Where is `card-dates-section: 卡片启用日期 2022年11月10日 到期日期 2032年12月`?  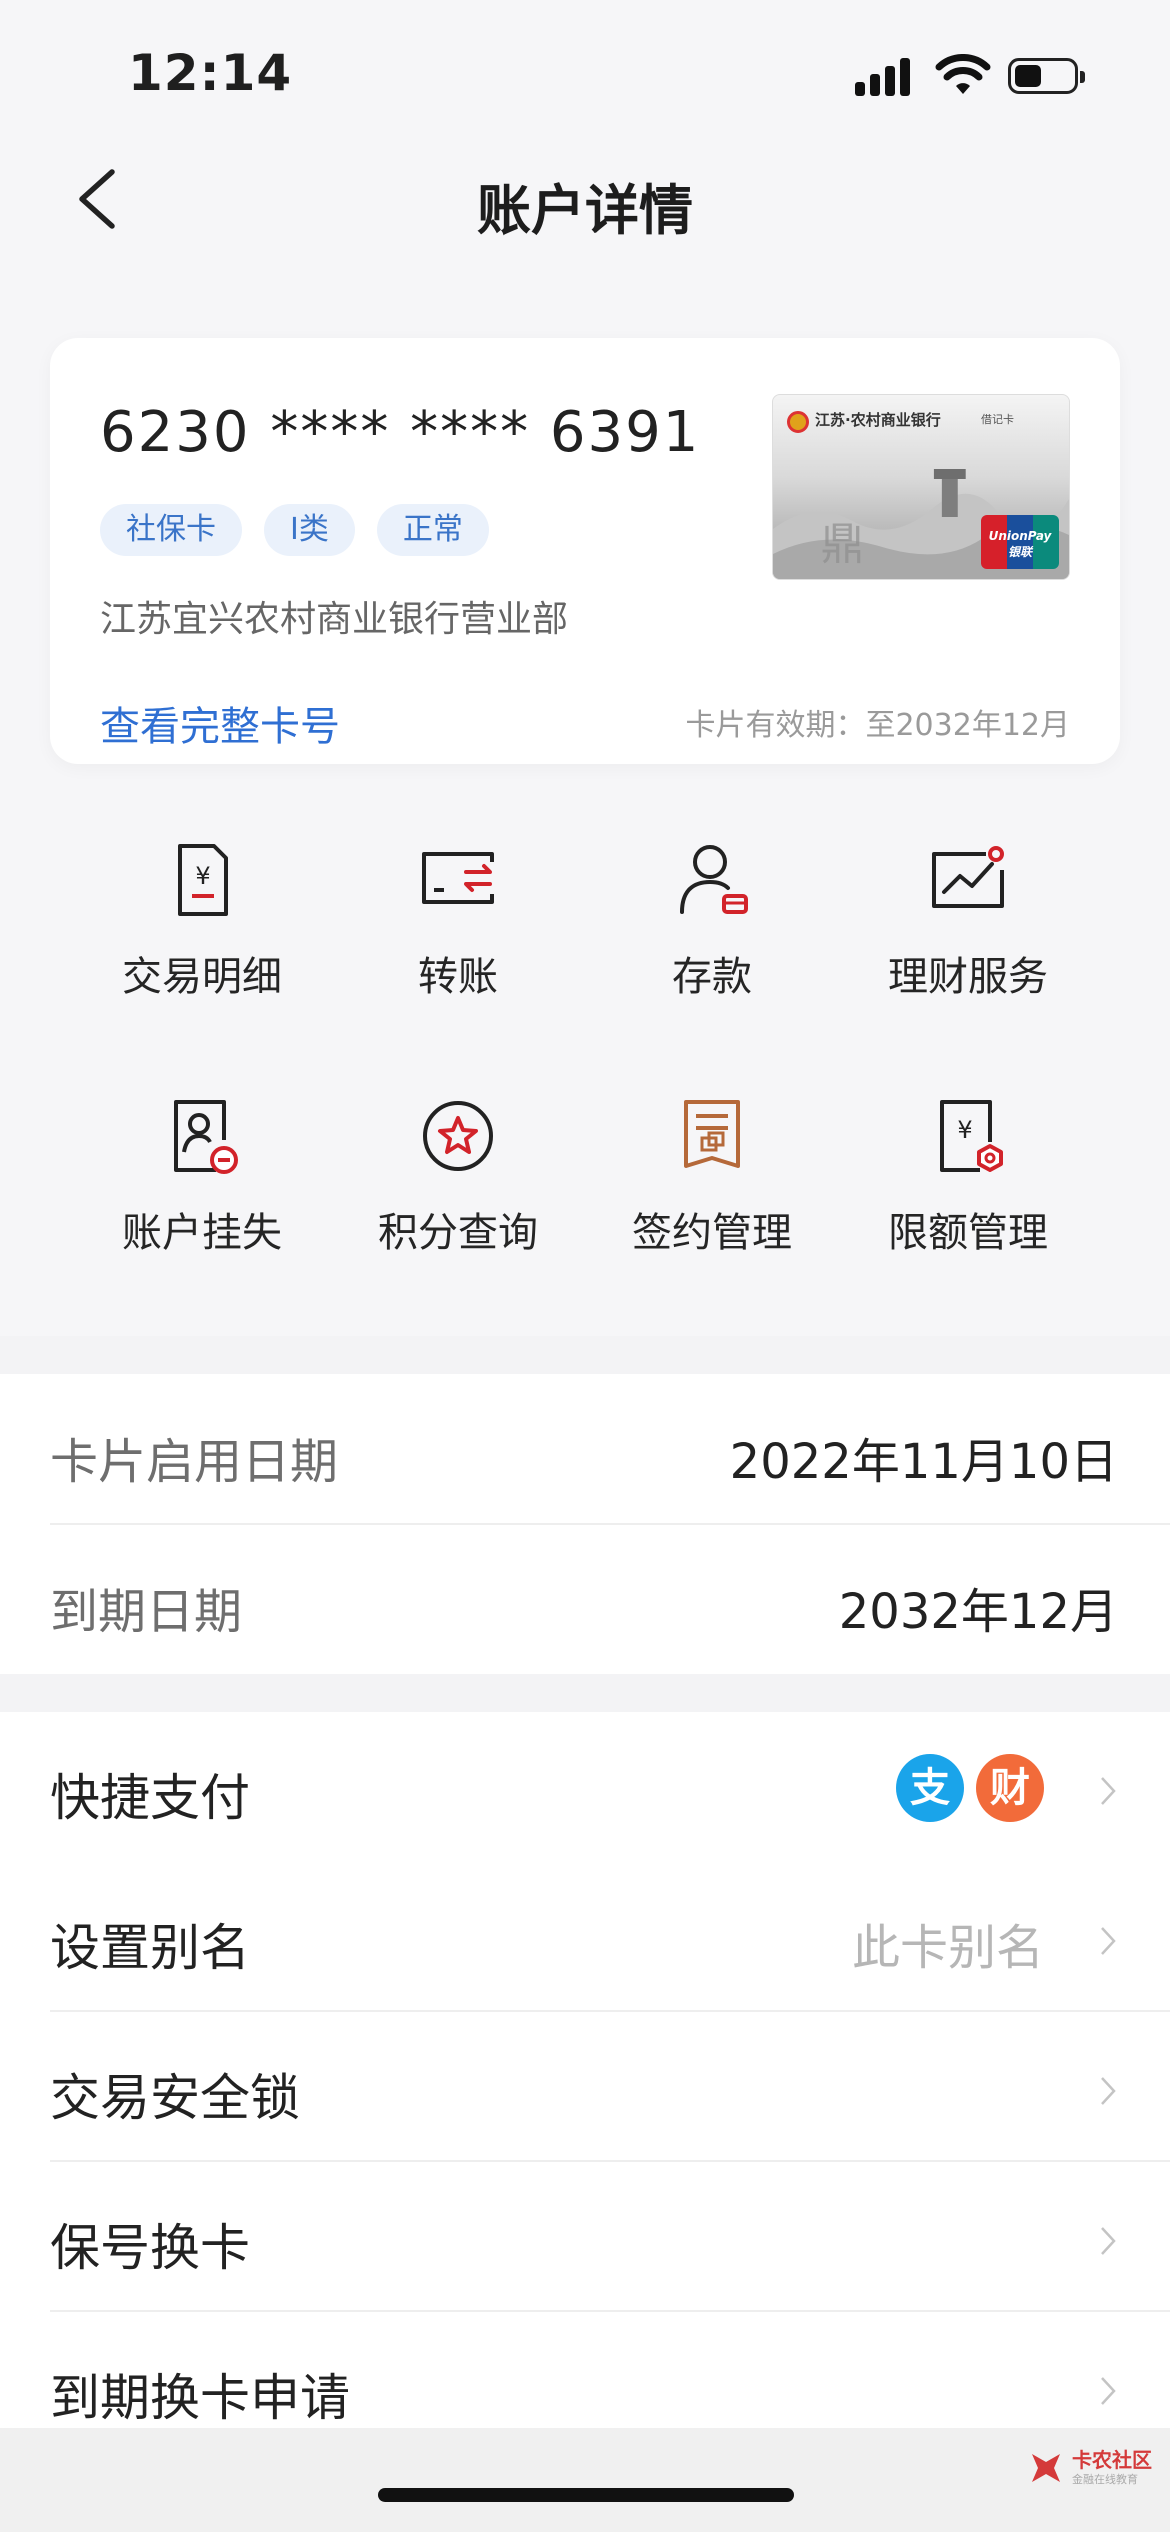
card-dates-section: 卡片启用日期 2022年11月10日 到期日期 2032年12月 is located at coordinates (585, 1524).